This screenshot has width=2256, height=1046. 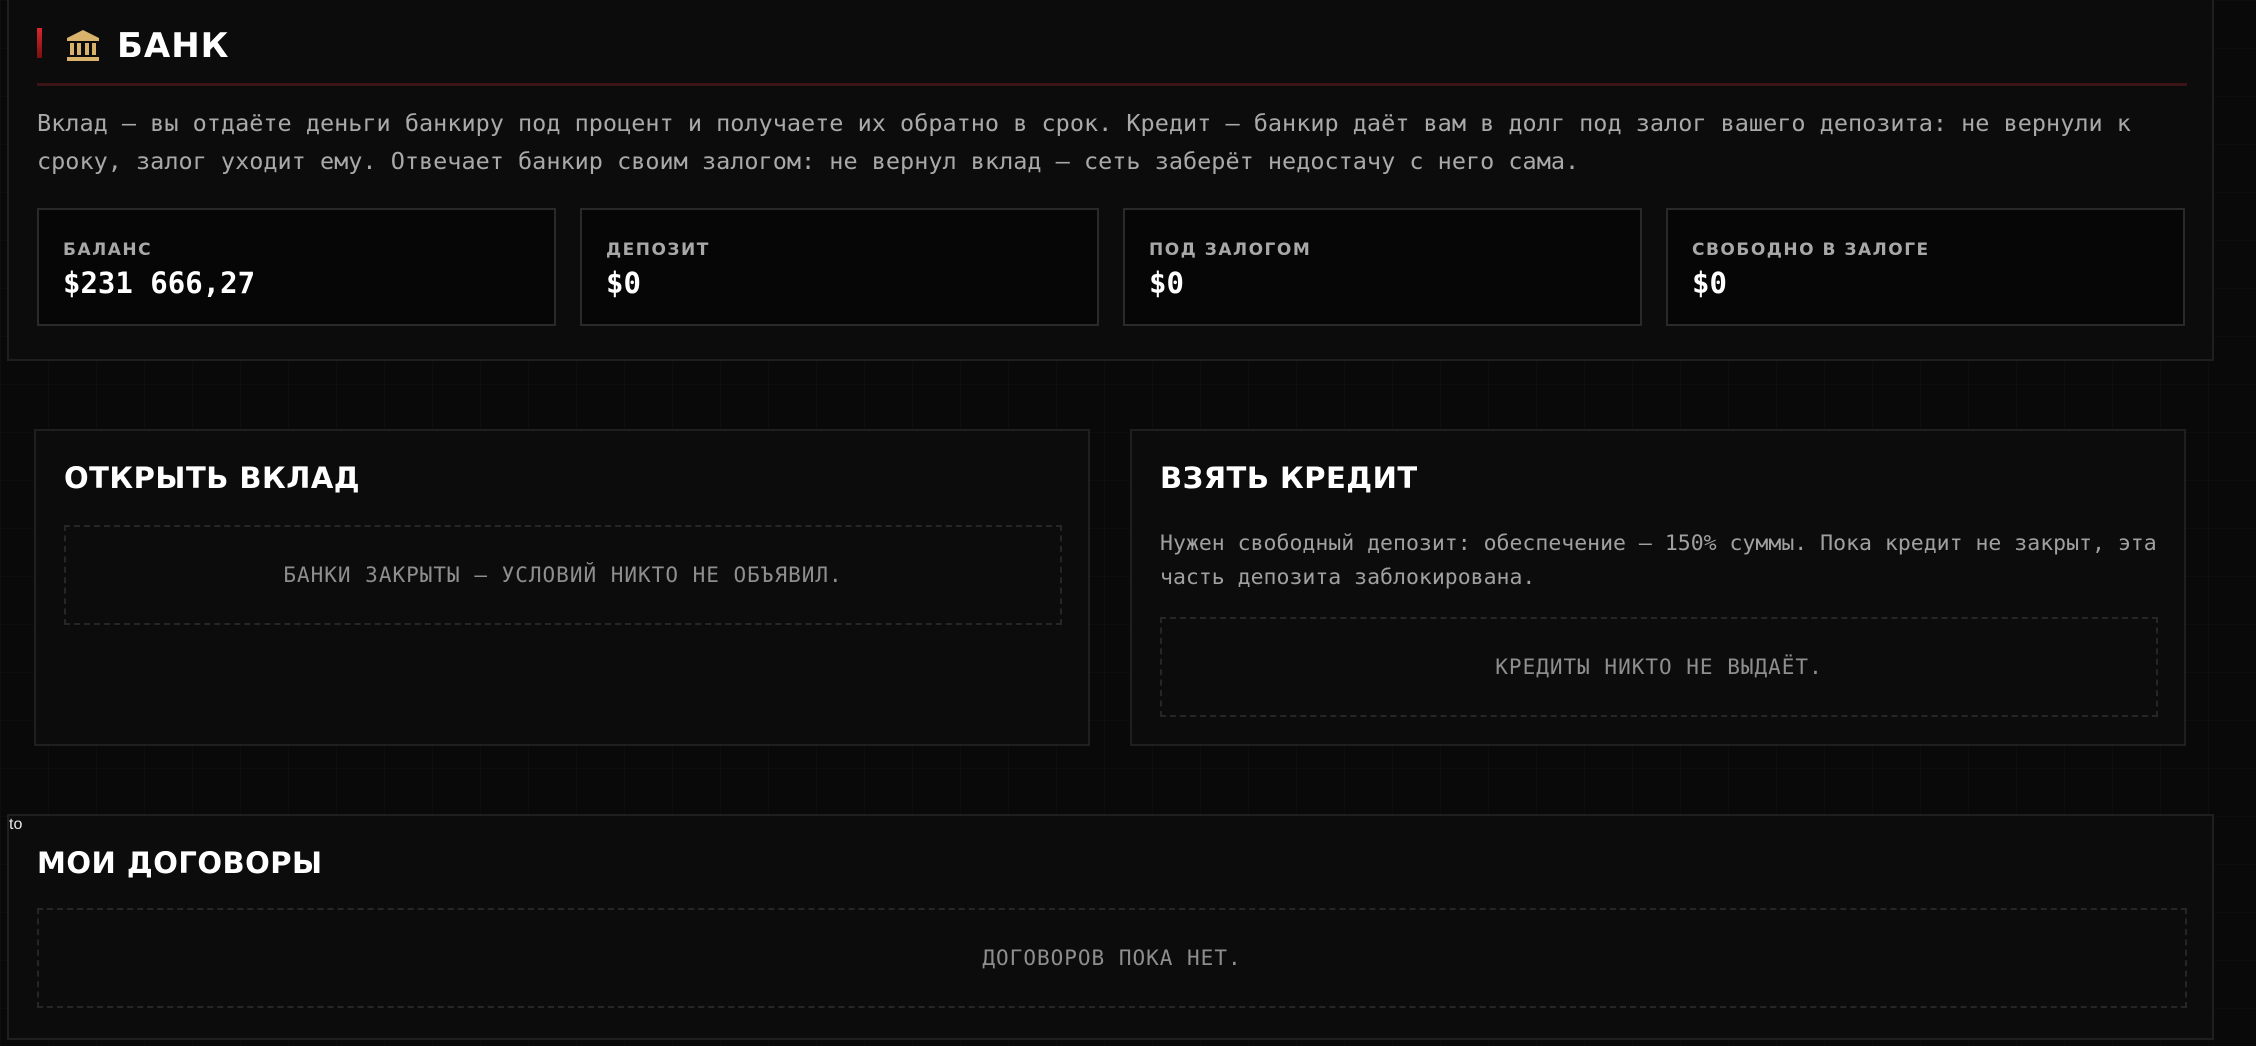 What do you see at coordinates (83, 45) in the screenshot?
I see `bank-building-icon` at bounding box center [83, 45].